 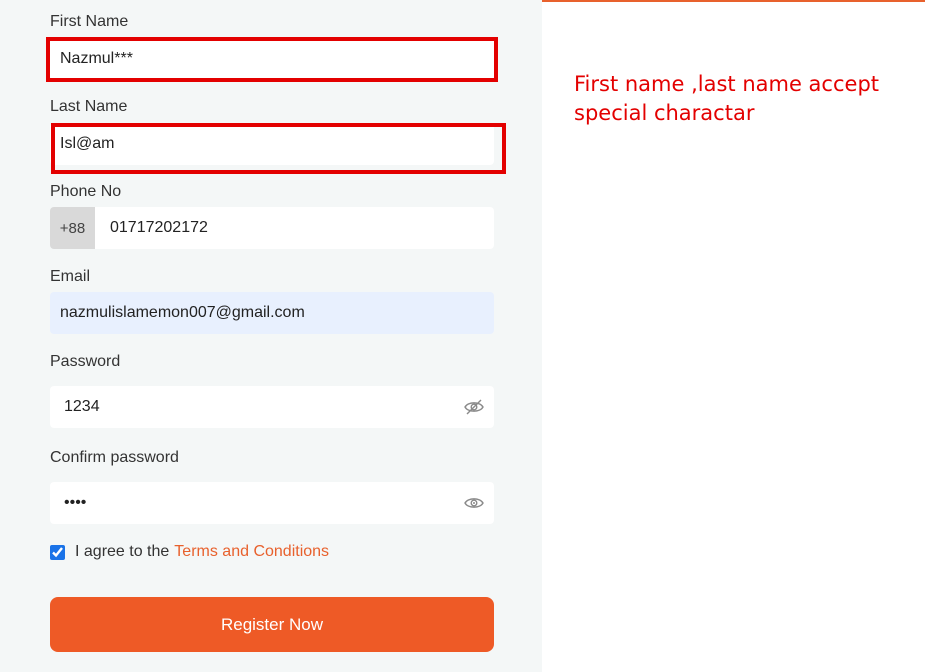 I want to click on first-name-label: First Name, so click(x=89, y=21).